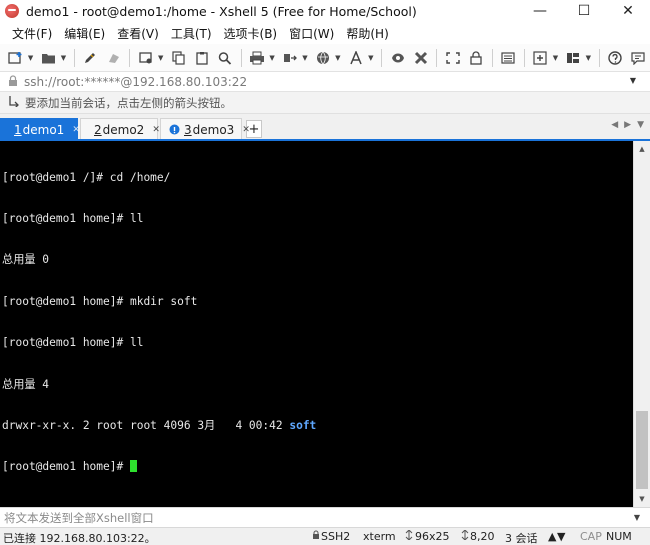 The image size is (650, 545). What do you see at coordinates (619, 536) in the screenshot?
I see `status-num-lock: NUM` at bounding box center [619, 536].